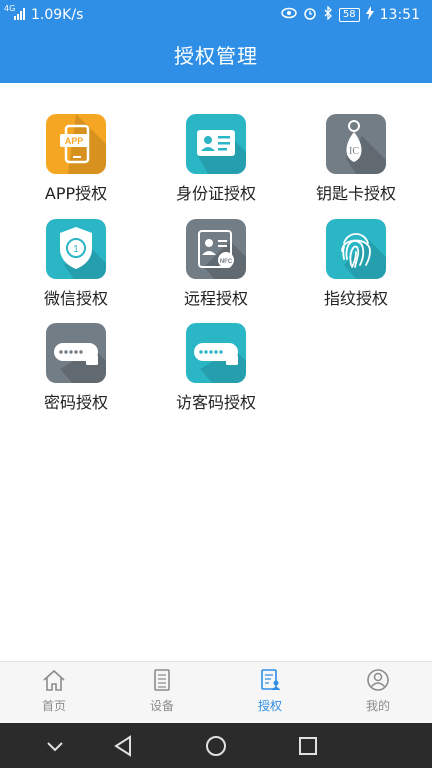 This screenshot has width=432, height=768. What do you see at coordinates (215, 402) in the screenshot?
I see `grid-item-label: 访客码授权` at bounding box center [215, 402].